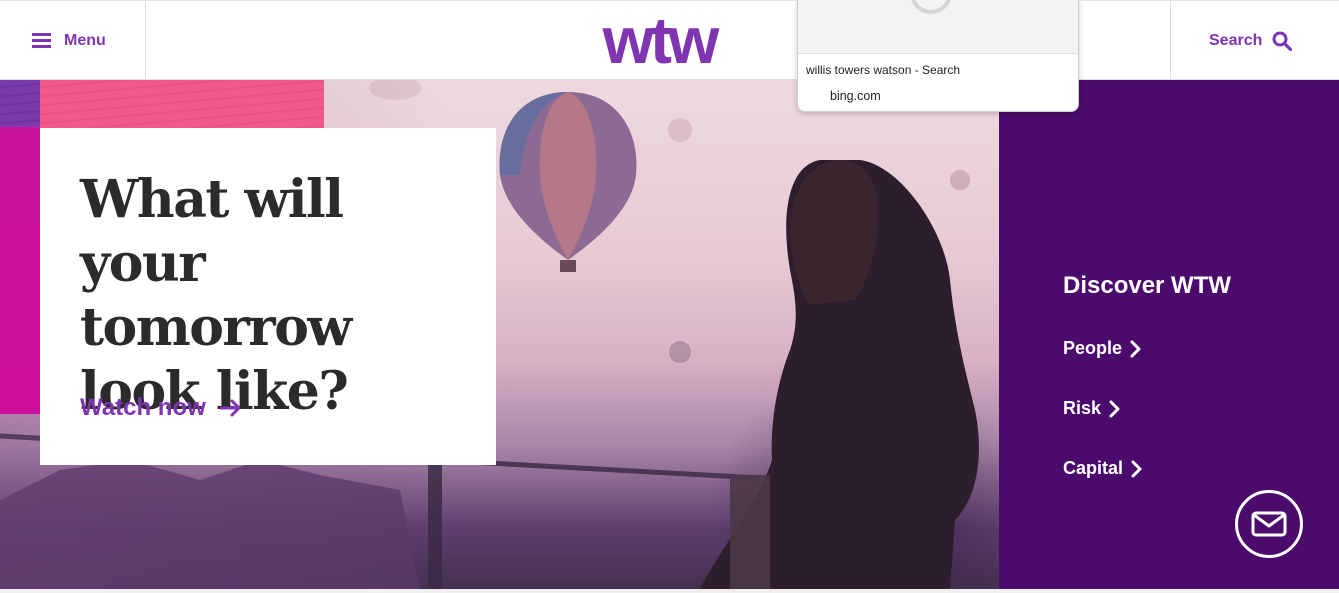 The width and height of the screenshot is (1339, 593). Describe the element at coordinates (85, 40) in the screenshot. I see `menu-label: Menu` at that location.